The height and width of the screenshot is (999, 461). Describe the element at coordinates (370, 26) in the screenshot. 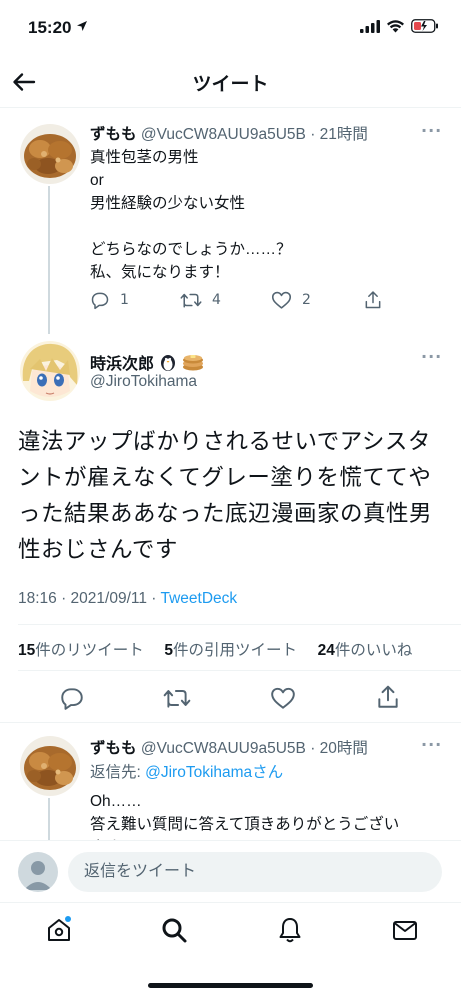

I see `signal-icon` at that location.